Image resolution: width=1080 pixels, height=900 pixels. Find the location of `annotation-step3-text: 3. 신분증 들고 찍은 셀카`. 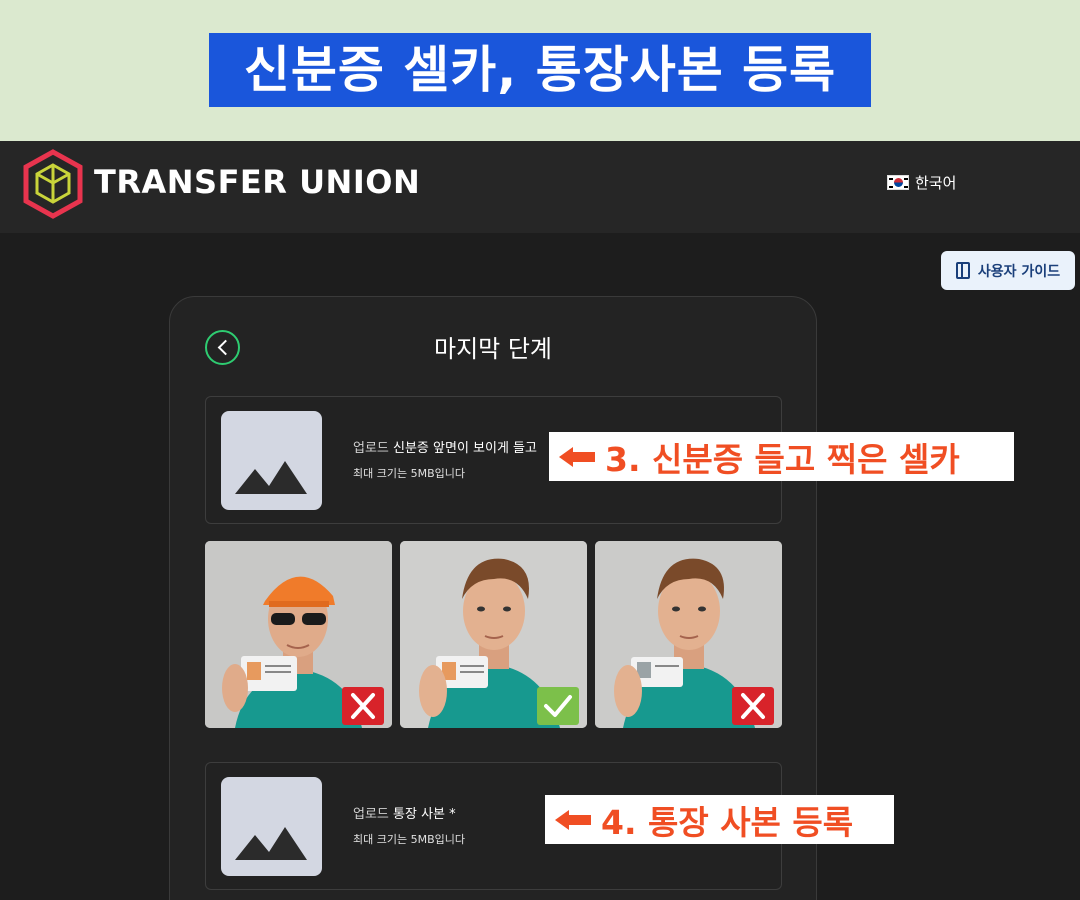

annotation-step3-text: 3. 신분증 들고 찍은 셀카 is located at coordinates (782, 459).